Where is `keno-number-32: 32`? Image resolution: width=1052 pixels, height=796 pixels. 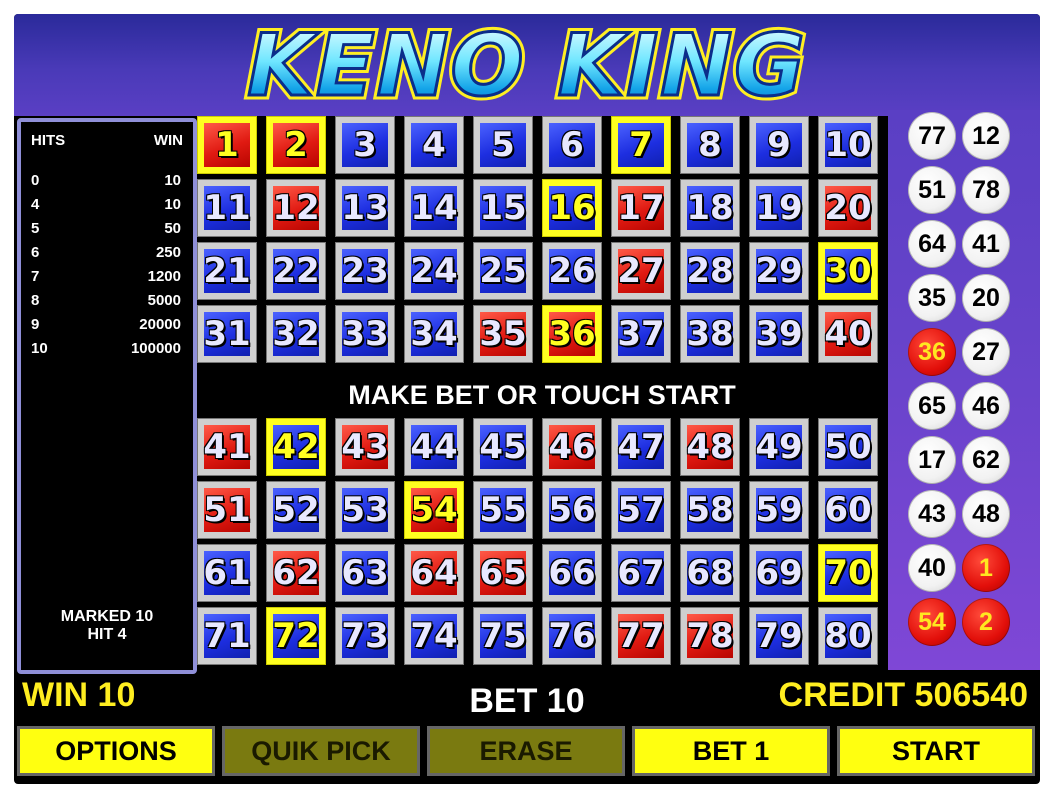 keno-number-32: 32 is located at coordinates (296, 334).